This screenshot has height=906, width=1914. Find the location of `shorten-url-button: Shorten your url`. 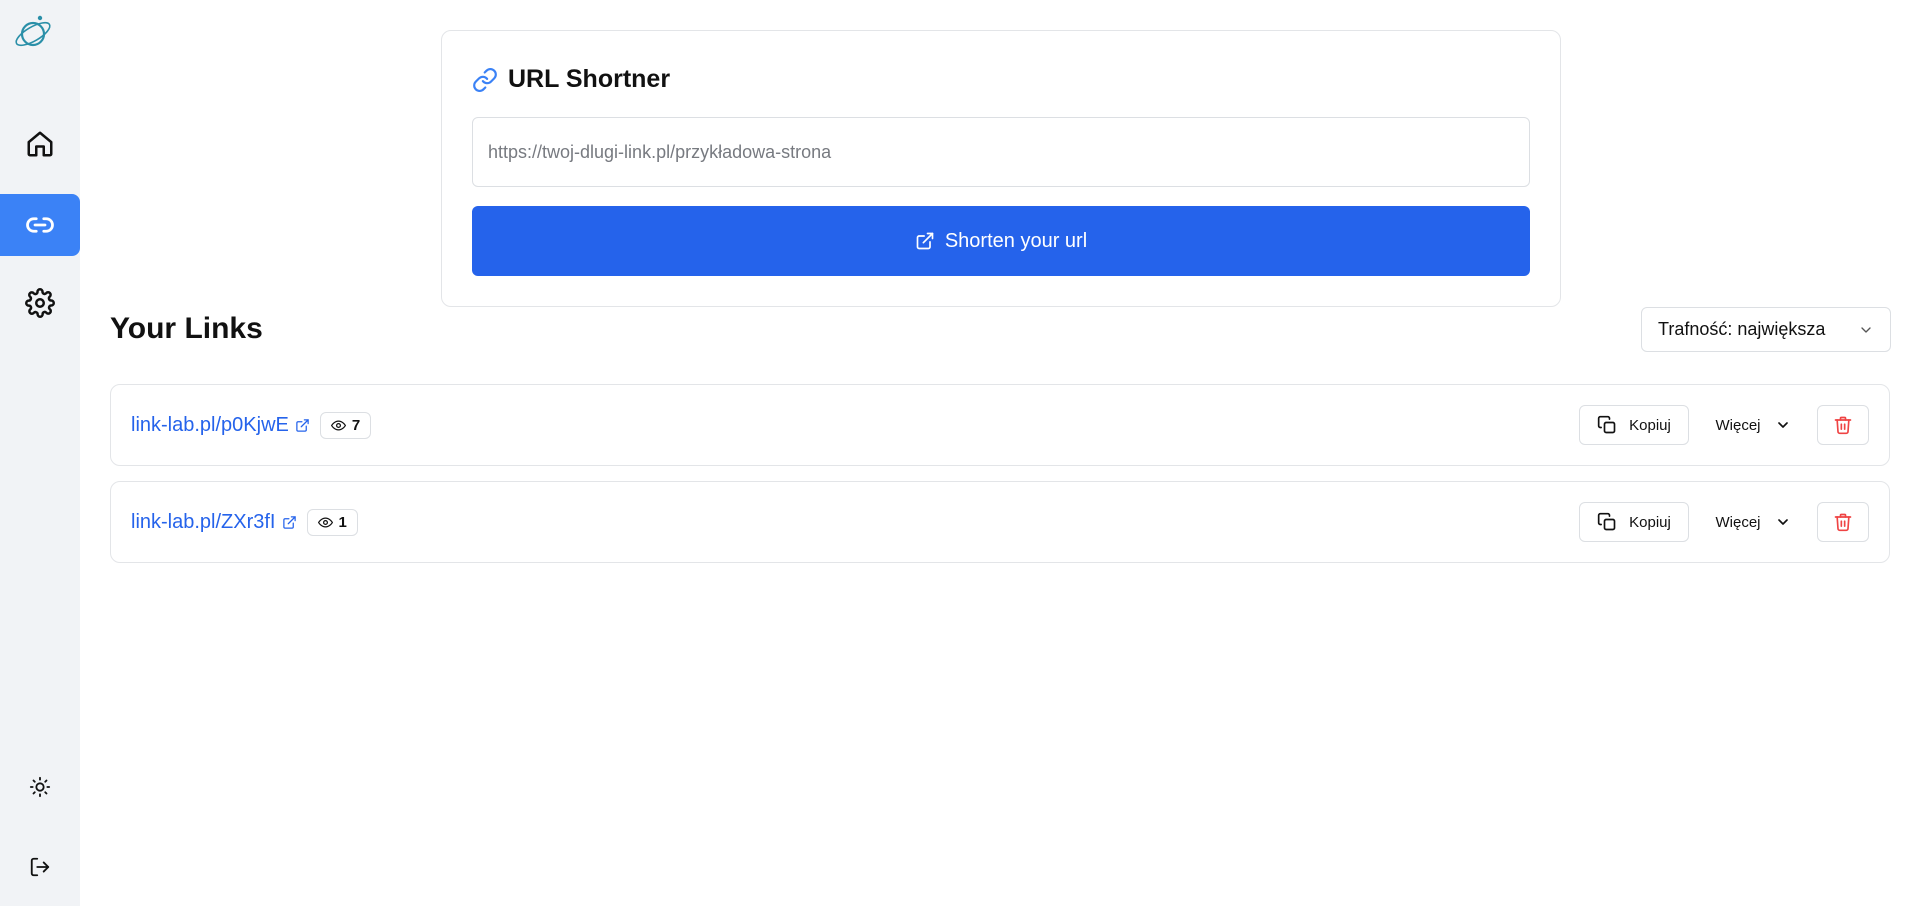

shorten-url-button: Shorten your url is located at coordinates (1001, 241).